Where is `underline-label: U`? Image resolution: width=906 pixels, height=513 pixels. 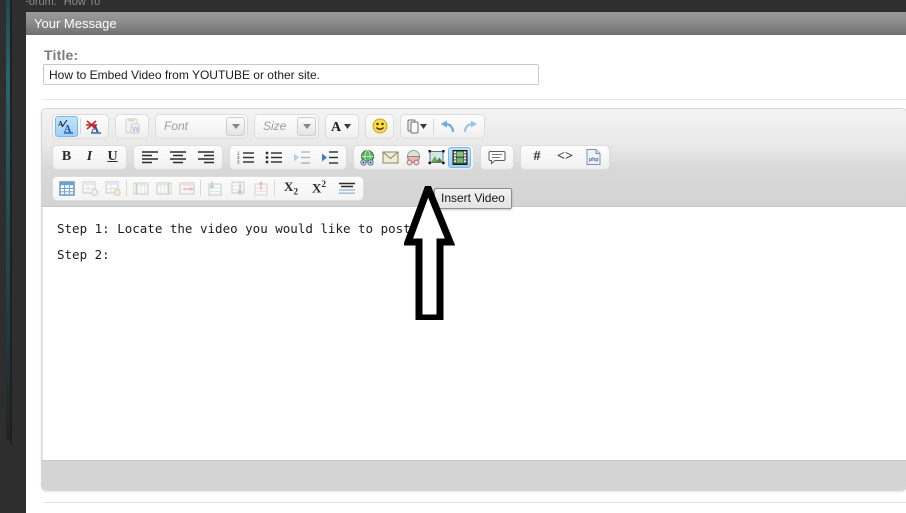
underline-label: U is located at coordinates (112, 156).